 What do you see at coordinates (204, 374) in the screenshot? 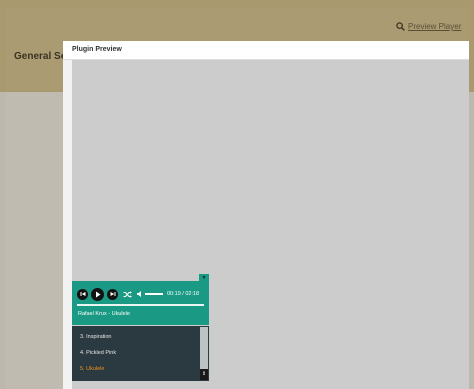
I see `scroll-arrows-icon: ⇕` at bounding box center [204, 374].